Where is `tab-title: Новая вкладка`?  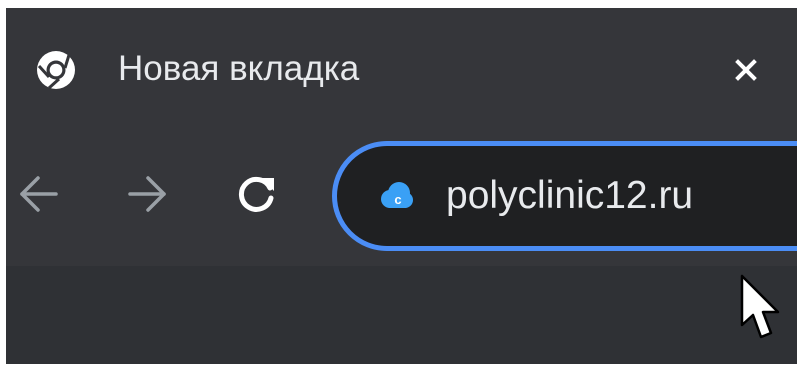
tab-title: Новая вкладка is located at coordinates (239, 68).